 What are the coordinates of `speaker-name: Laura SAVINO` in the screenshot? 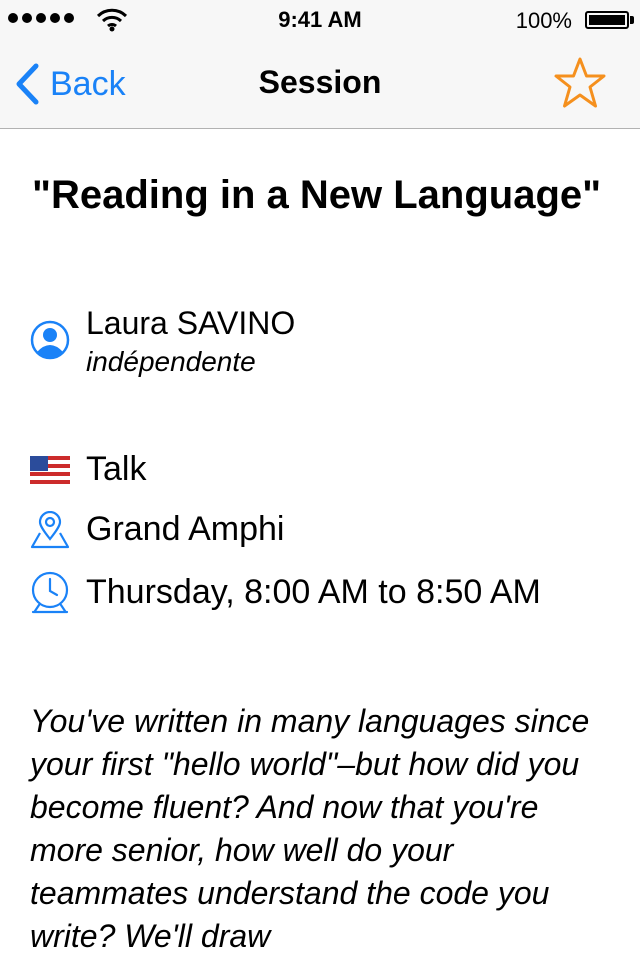 It's located at (191, 323).